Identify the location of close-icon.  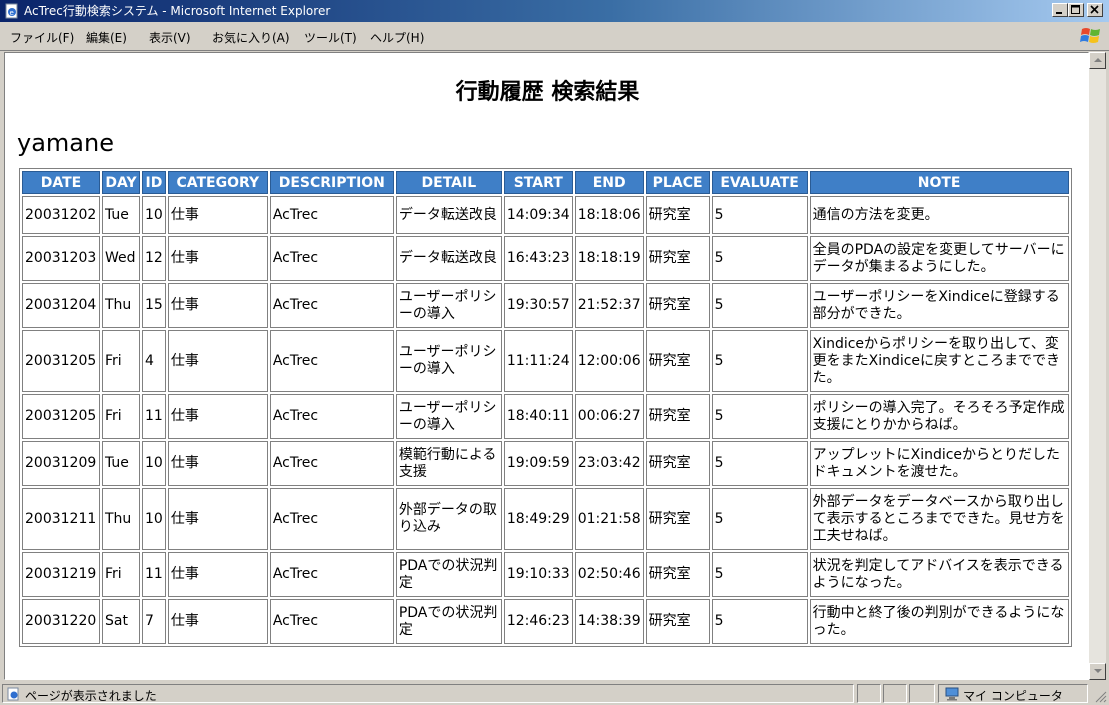
(1094, 9).